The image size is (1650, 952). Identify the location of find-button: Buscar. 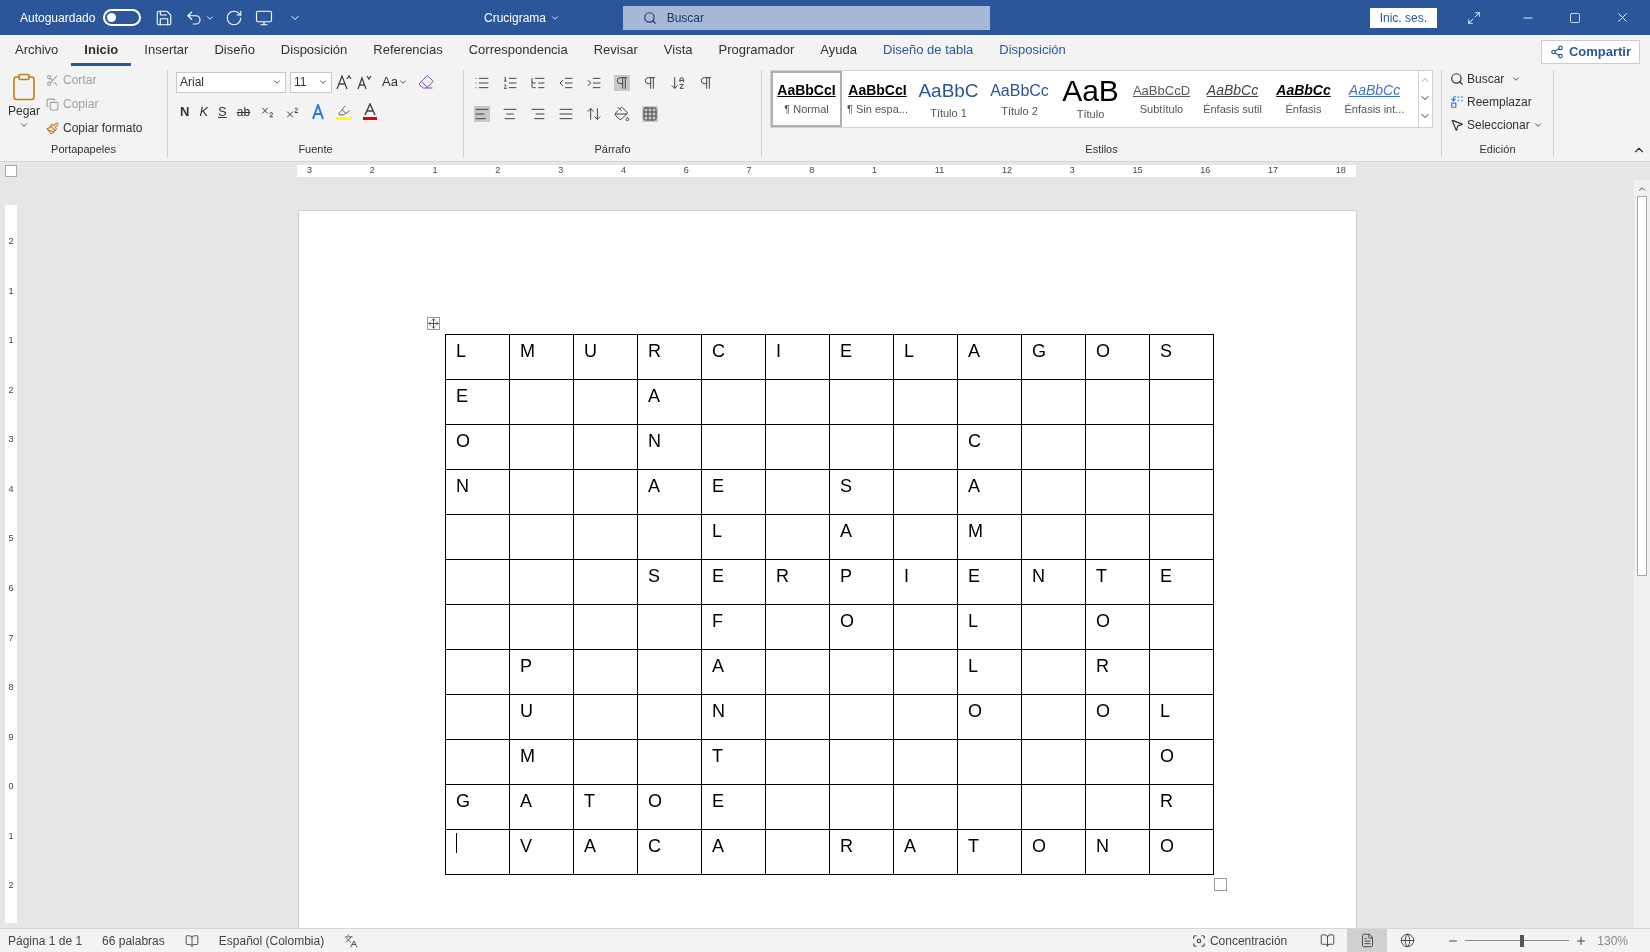
(1497, 79).